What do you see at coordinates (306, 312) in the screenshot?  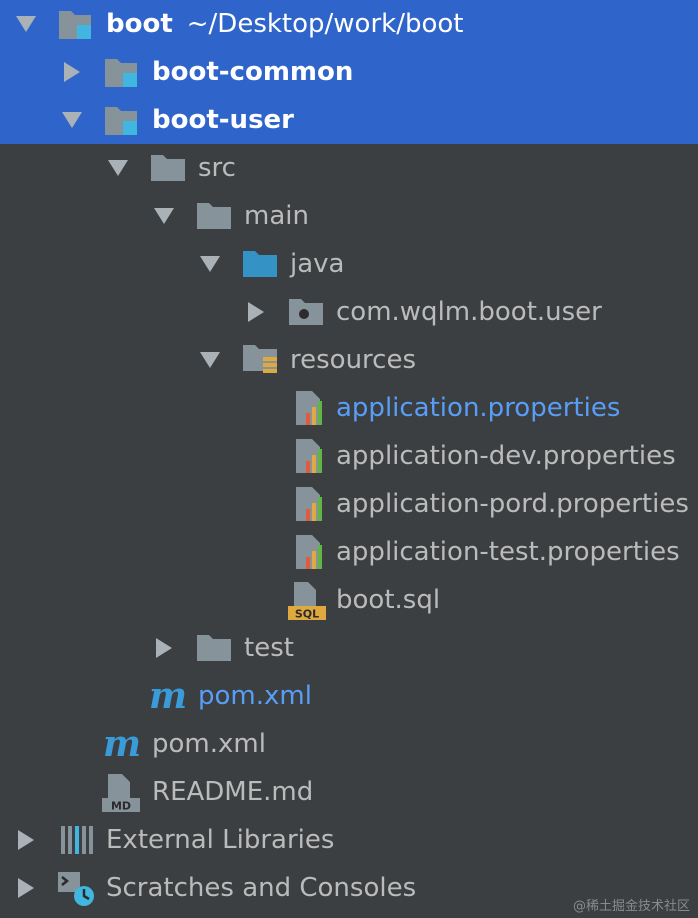 I see `package-icon` at bounding box center [306, 312].